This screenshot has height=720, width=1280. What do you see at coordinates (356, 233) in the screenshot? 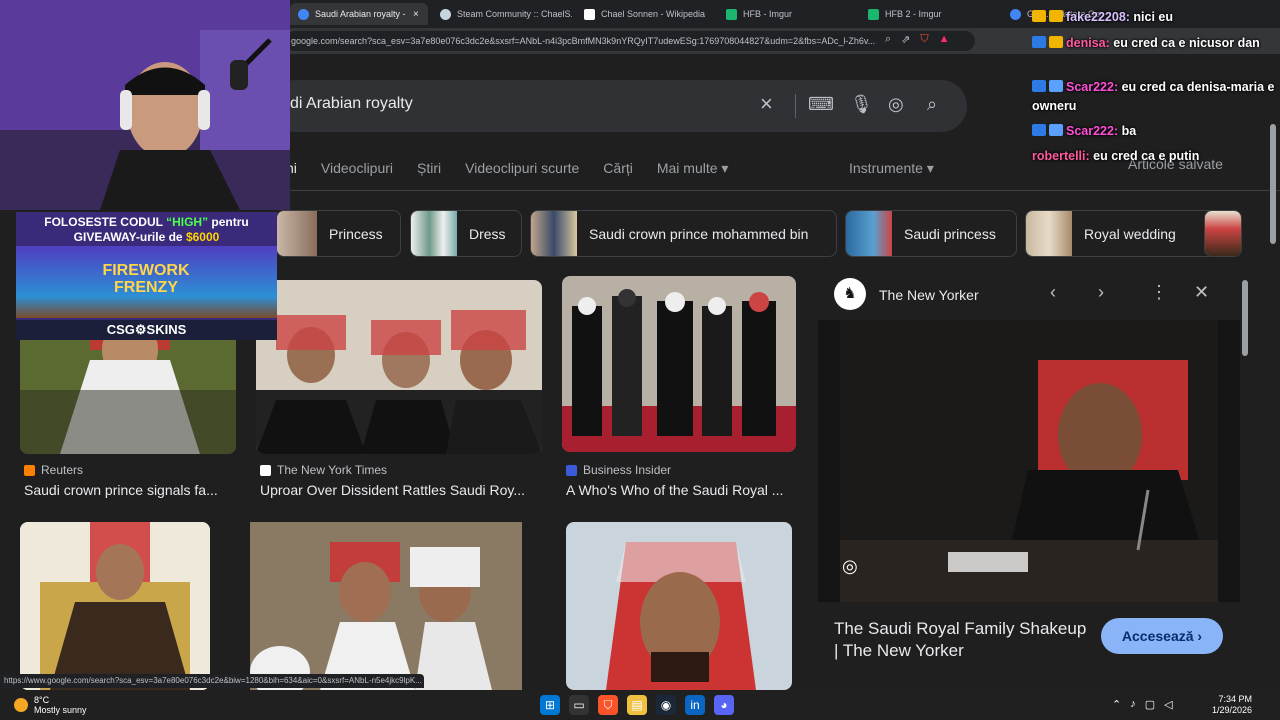
I see `chip-label: Princess` at bounding box center [356, 233].